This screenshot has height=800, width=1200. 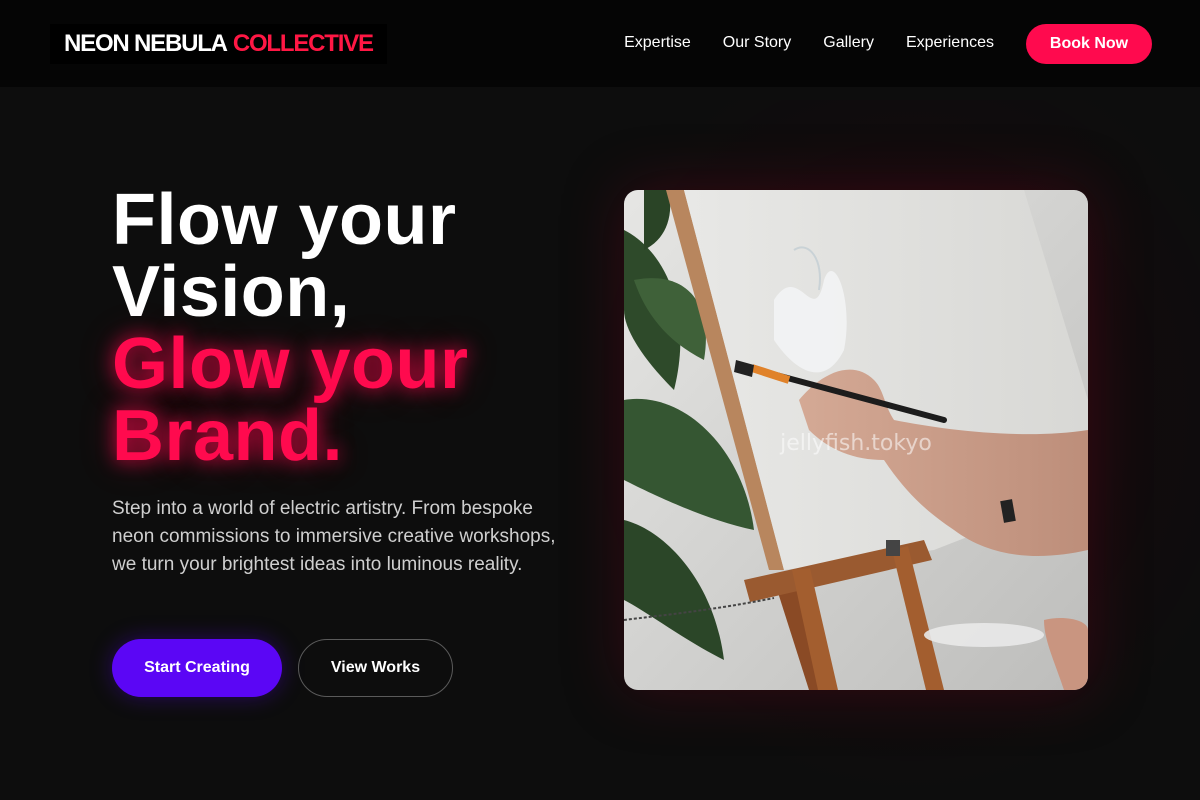 I want to click on nav-link-experiences: Experiences, so click(x=950, y=43).